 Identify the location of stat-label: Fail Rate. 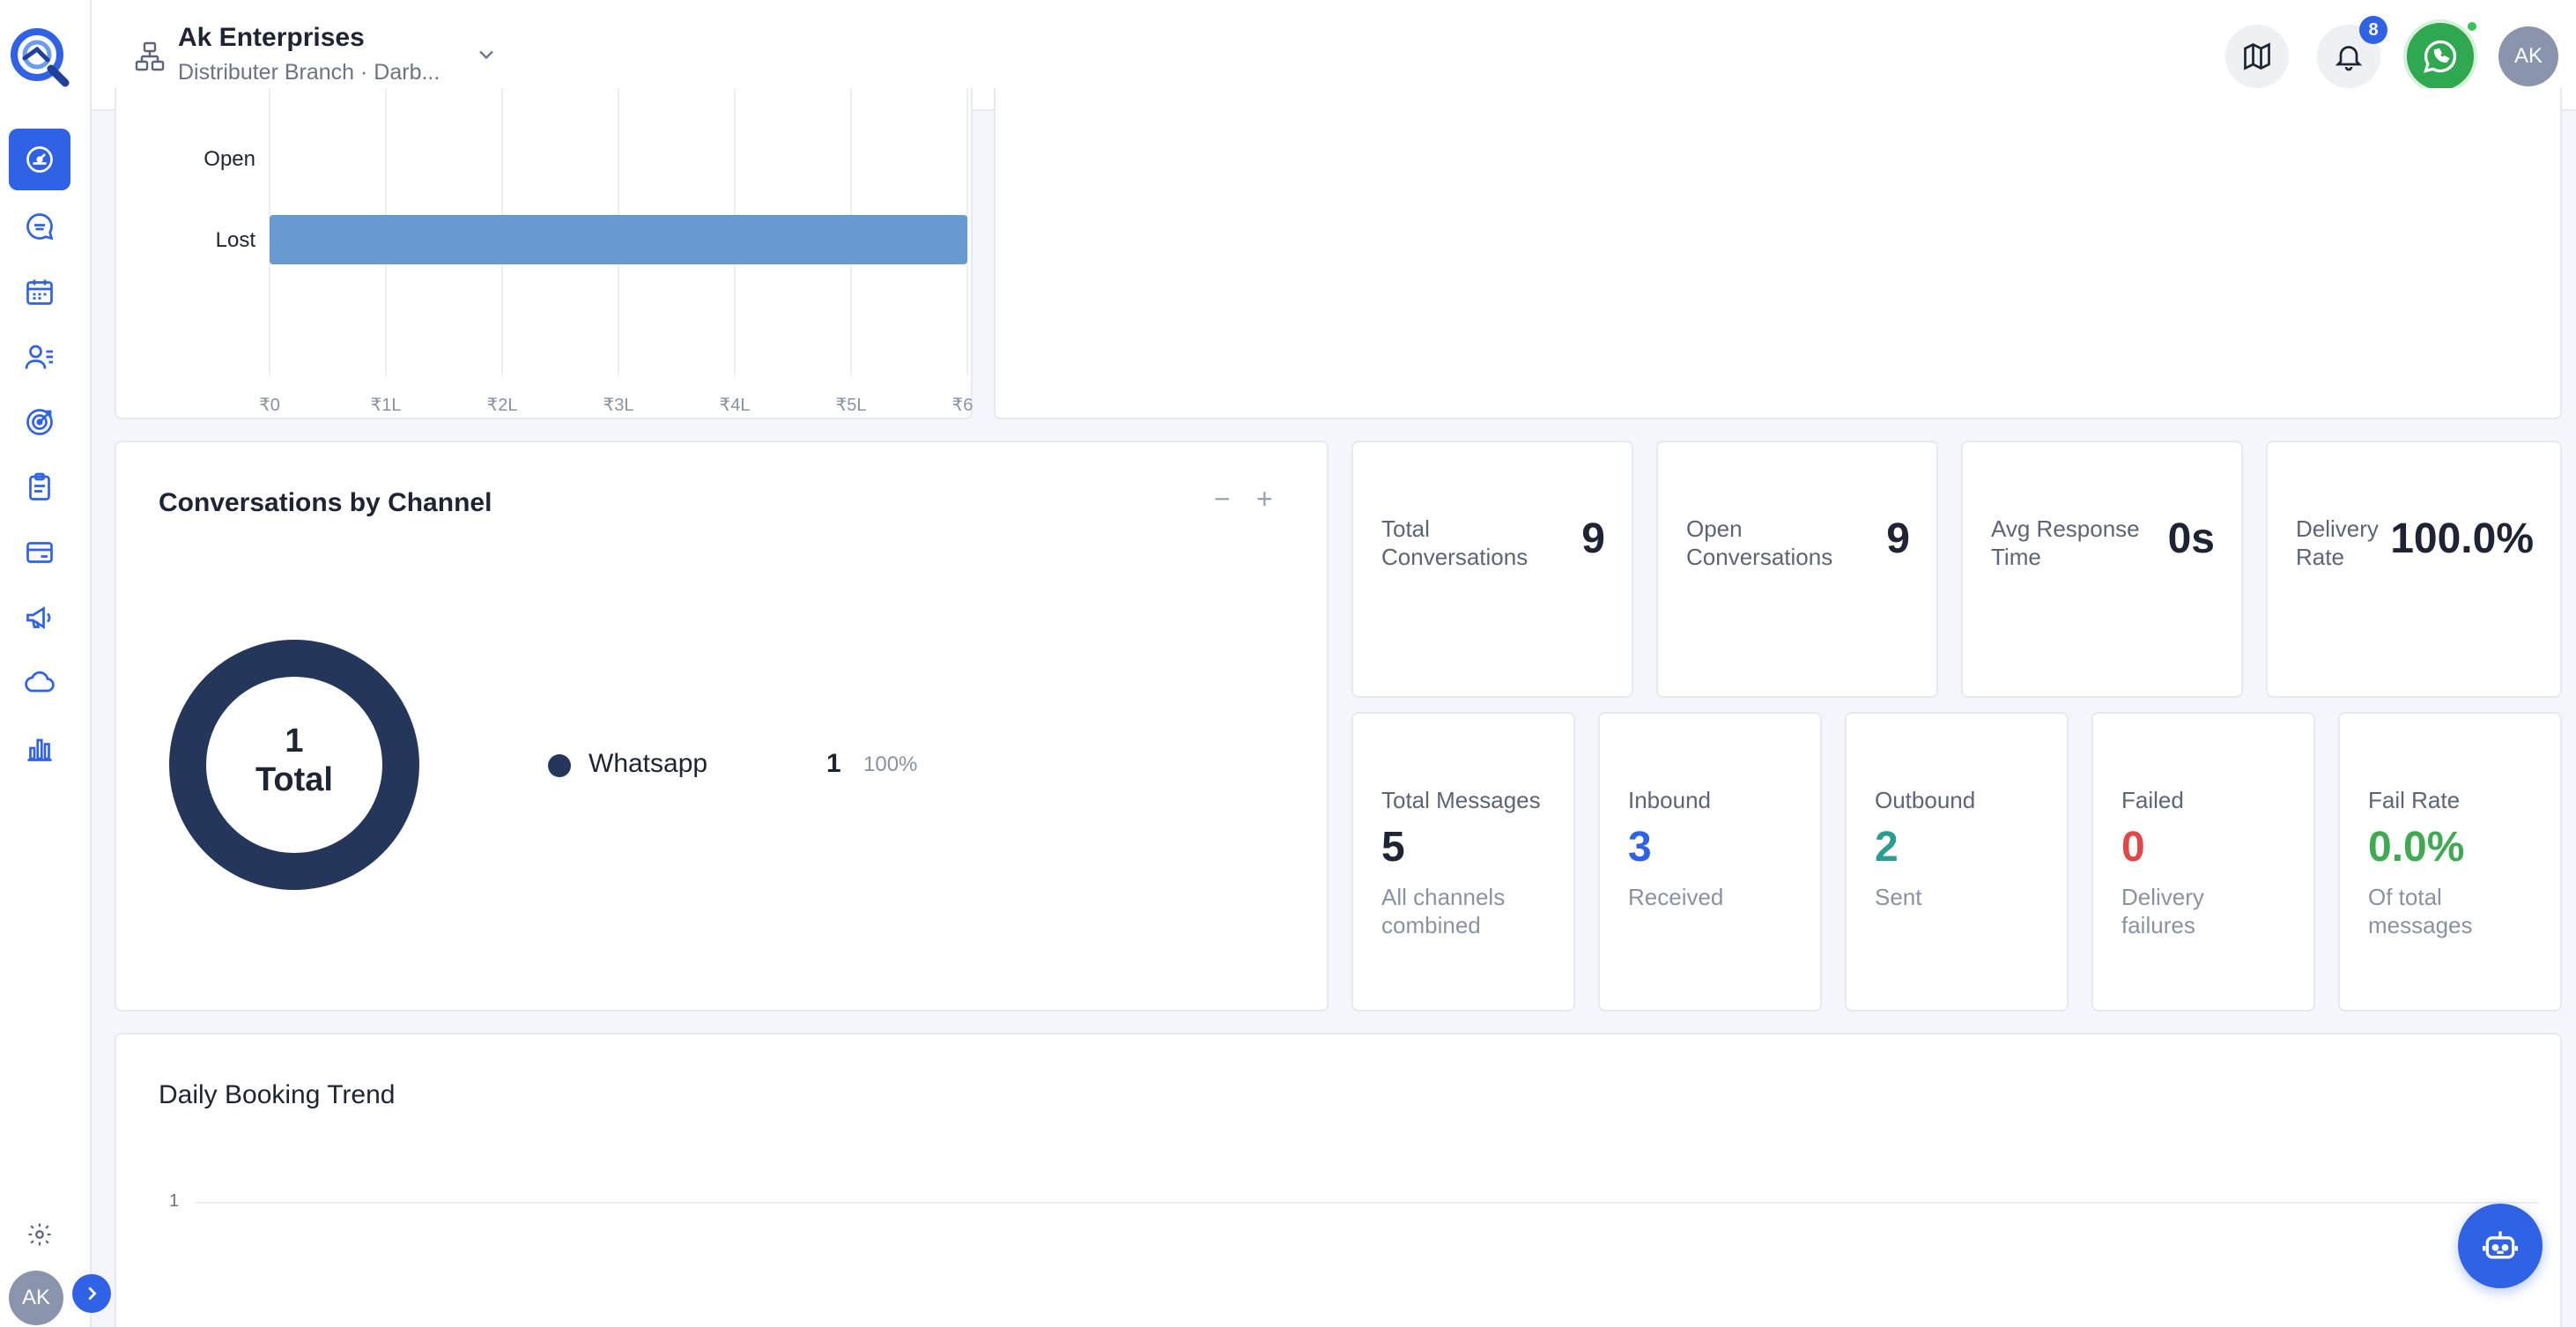
(2415, 800).